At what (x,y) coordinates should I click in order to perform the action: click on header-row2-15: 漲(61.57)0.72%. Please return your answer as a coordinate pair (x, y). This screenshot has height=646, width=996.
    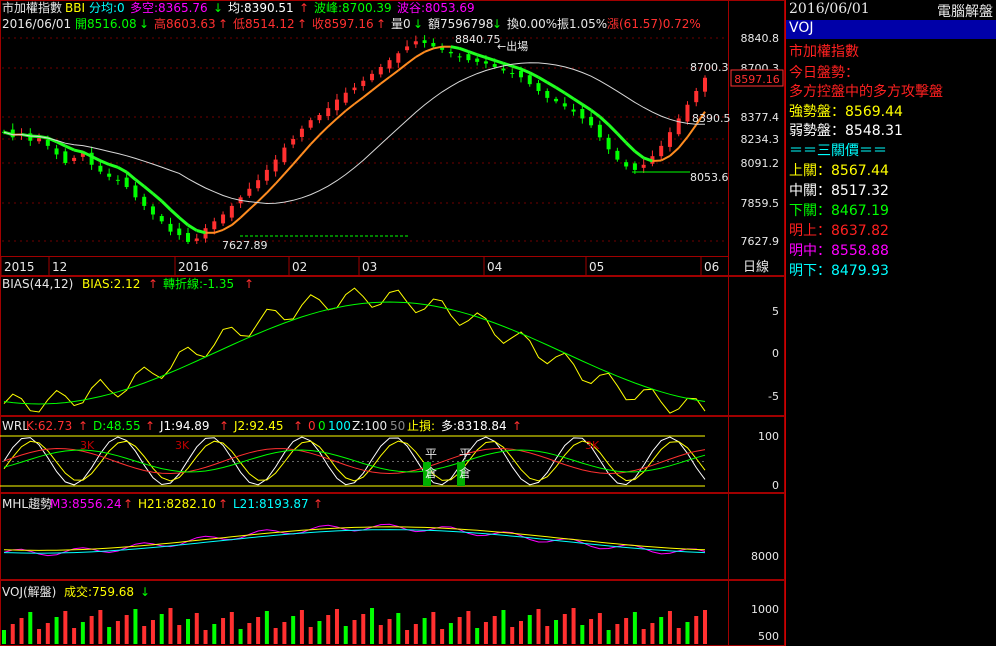
    Looking at the image, I should click on (654, 24).